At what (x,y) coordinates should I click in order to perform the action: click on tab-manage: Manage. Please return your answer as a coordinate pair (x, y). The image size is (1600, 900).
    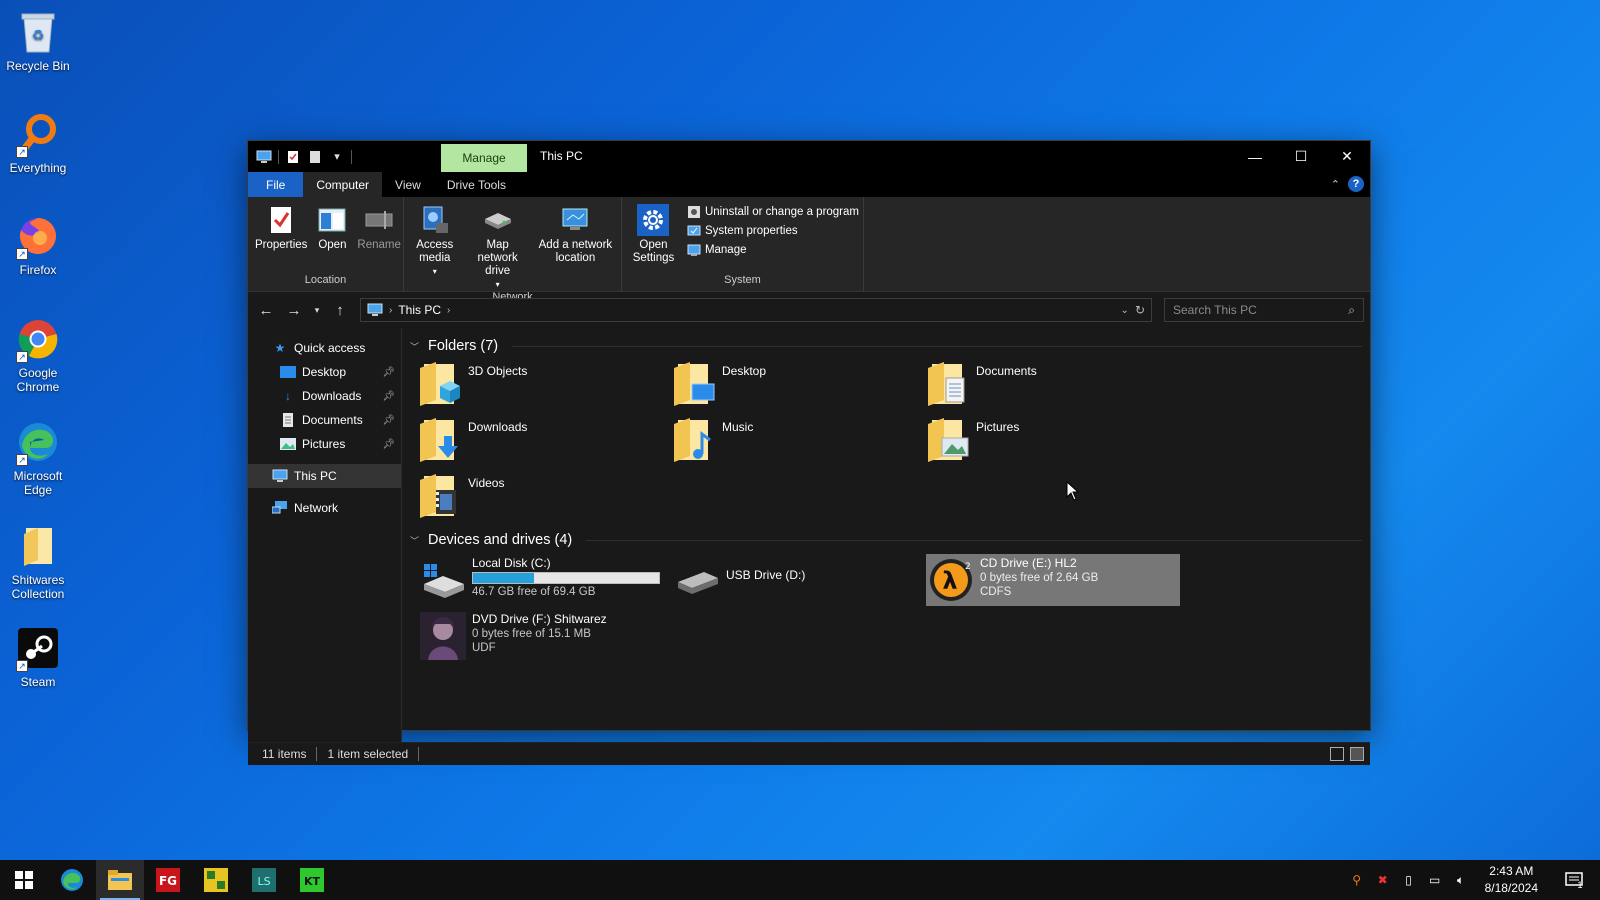
    Looking at the image, I should click on (484, 158).